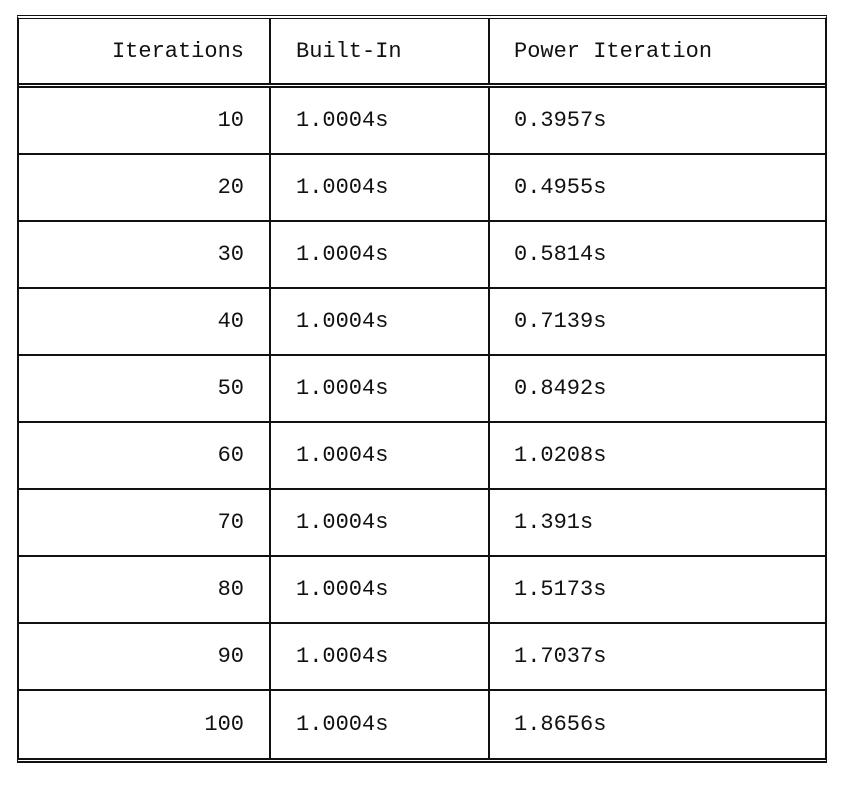  What do you see at coordinates (560, 120) in the screenshot?
I see `cell-power-iteration: 0.3957s` at bounding box center [560, 120].